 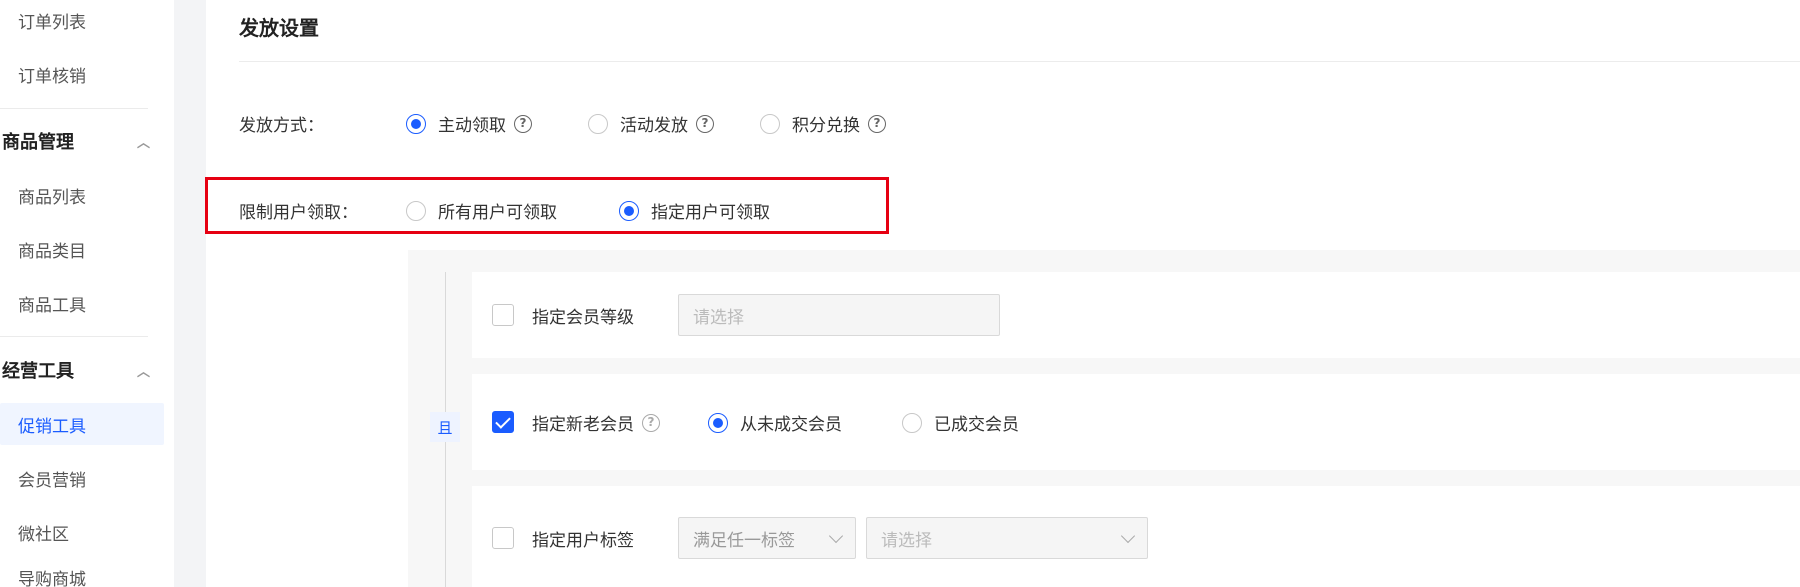 I want to click on radio-issue-active-claim: 主动领取 ?, so click(x=469, y=123).